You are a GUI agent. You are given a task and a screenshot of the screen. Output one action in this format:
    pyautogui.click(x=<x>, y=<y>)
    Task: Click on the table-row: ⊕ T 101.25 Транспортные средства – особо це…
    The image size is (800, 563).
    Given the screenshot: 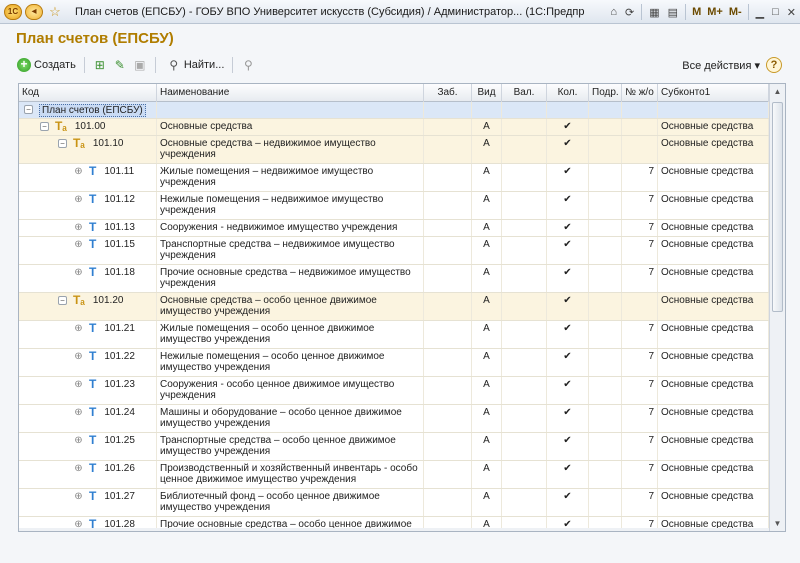 What is the action you would take?
    pyautogui.click(x=394, y=447)
    